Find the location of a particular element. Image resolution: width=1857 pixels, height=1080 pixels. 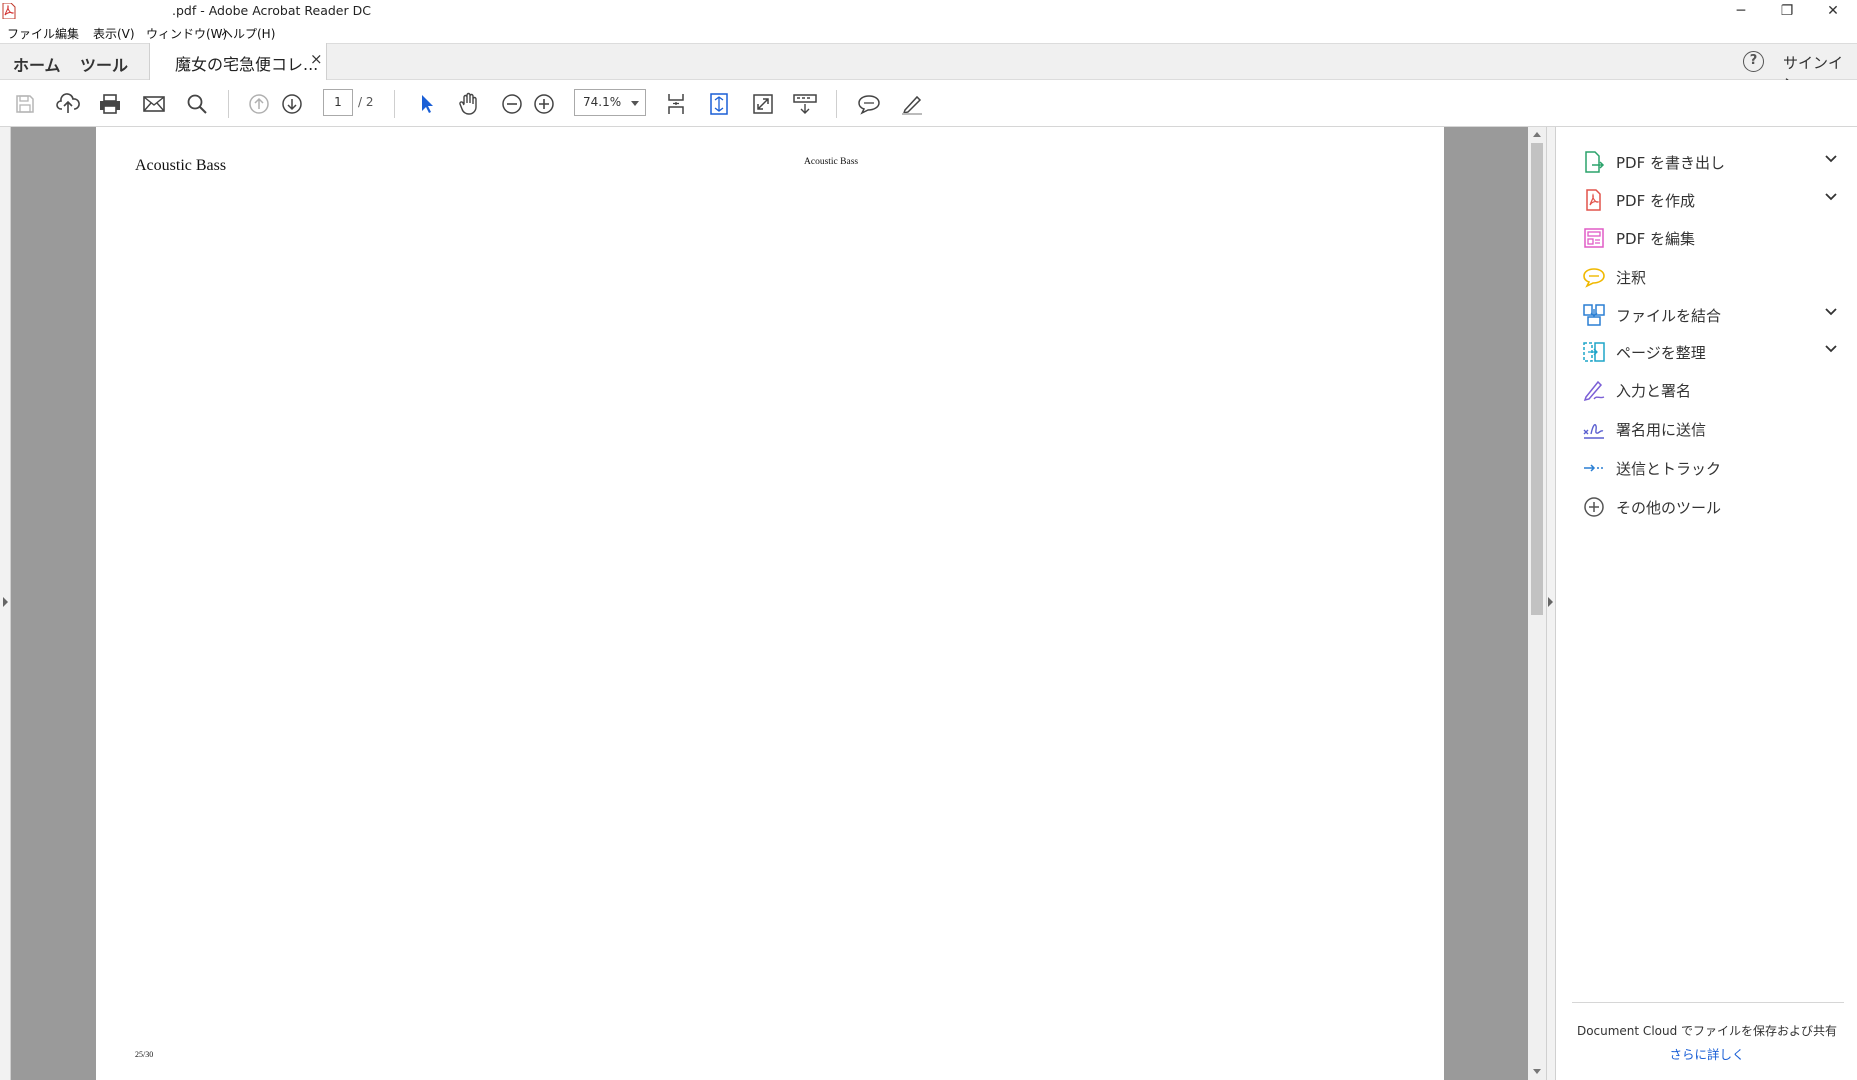

vertical-scrollbar is located at coordinates (1537, 603).